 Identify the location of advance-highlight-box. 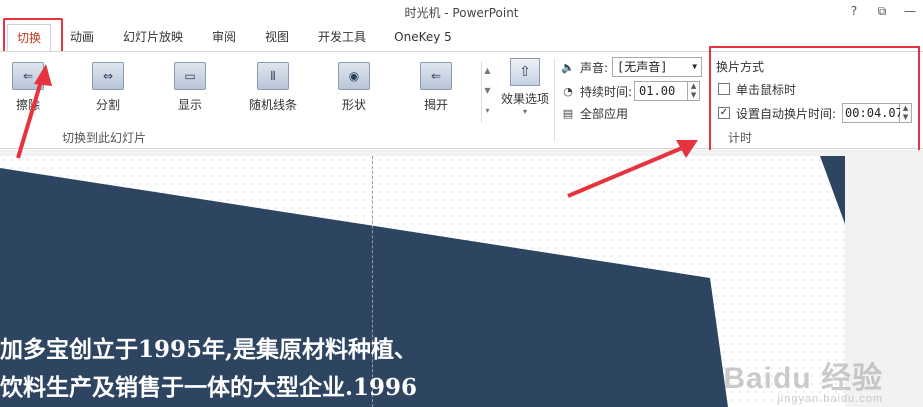
(814, 100).